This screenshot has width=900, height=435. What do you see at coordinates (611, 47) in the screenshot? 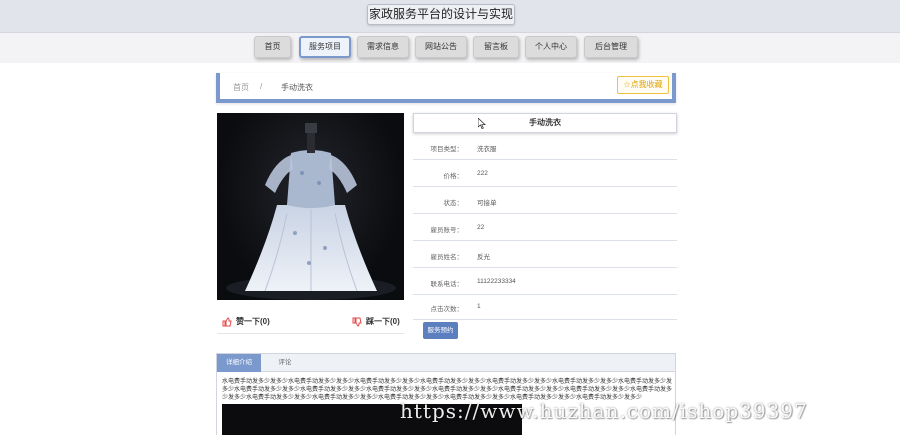
I see `nav-admin: 后台管理` at bounding box center [611, 47].